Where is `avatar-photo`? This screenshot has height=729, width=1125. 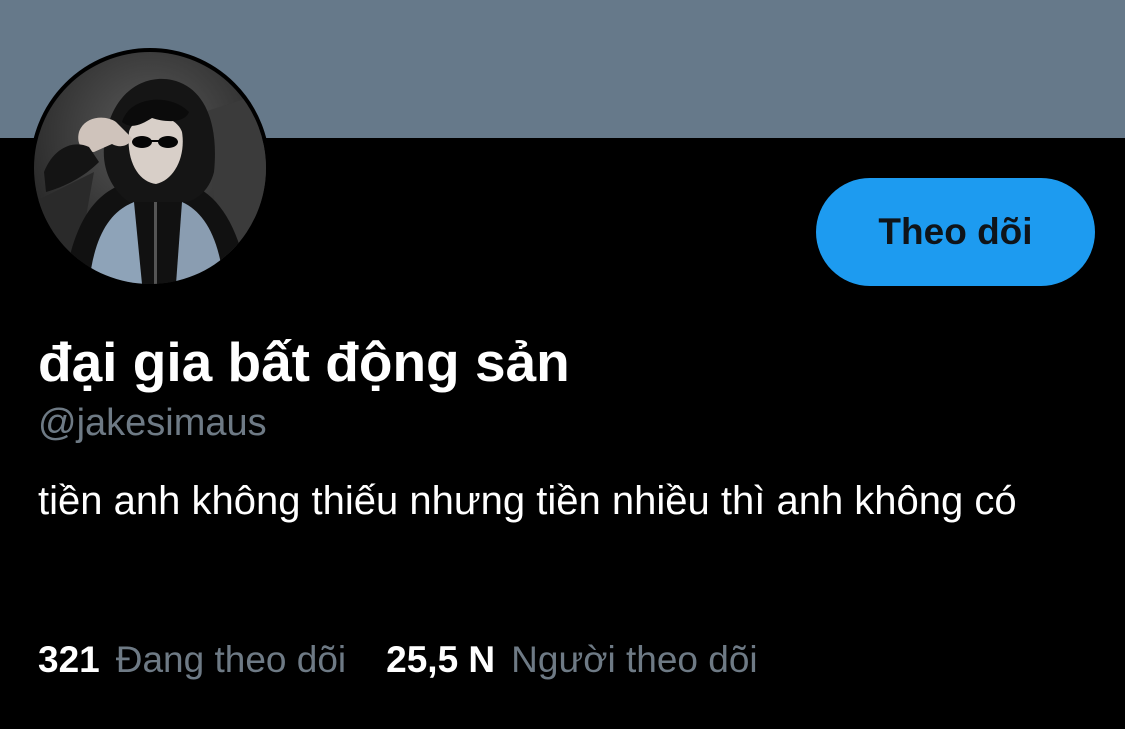
avatar-photo is located at coordinates (150, 168).